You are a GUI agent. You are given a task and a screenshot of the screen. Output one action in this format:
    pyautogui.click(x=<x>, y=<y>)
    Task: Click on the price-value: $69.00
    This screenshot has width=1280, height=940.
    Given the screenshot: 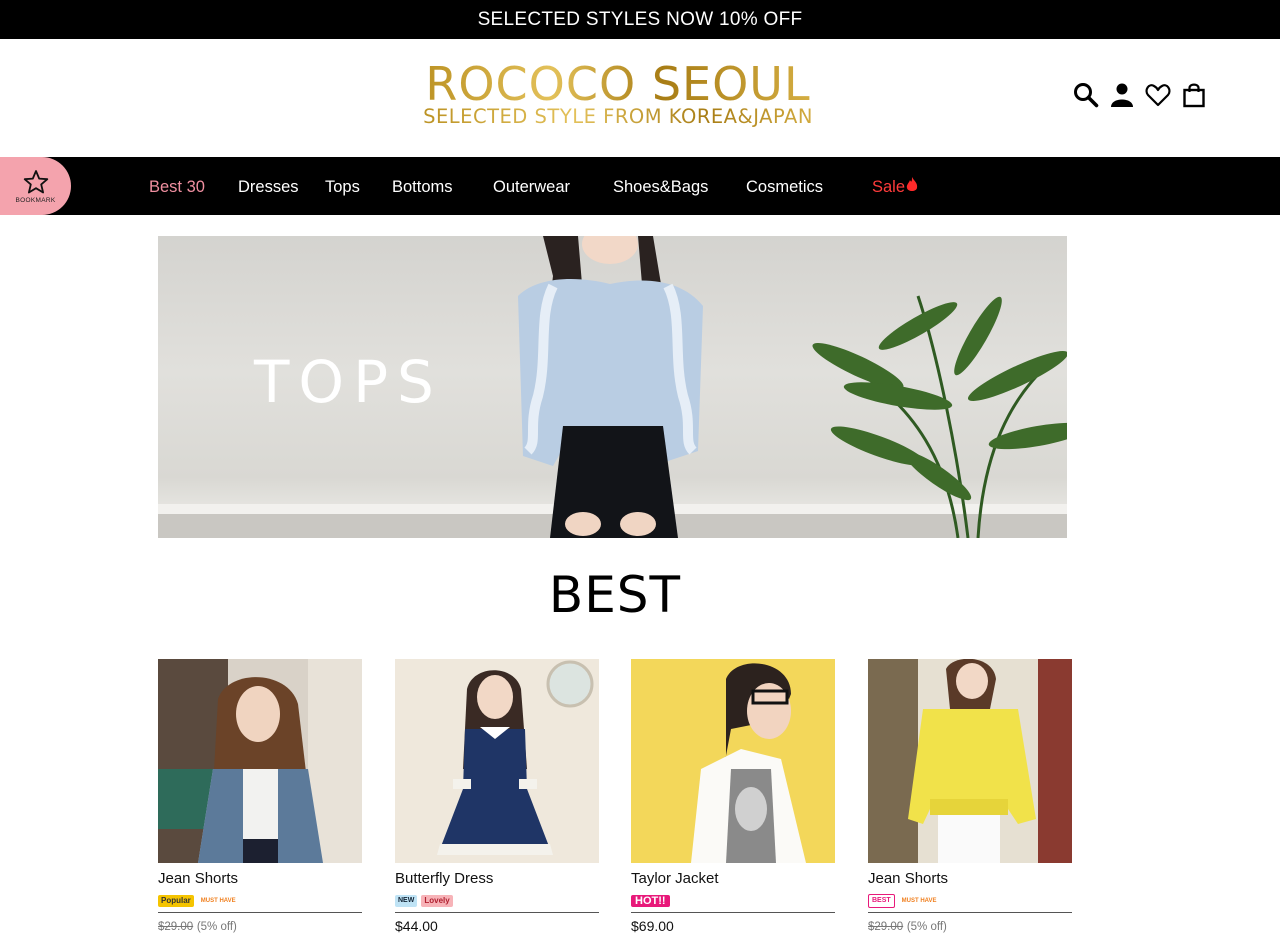 What is the action you would take?
    pyautogui.click(x=652, y=926)
    